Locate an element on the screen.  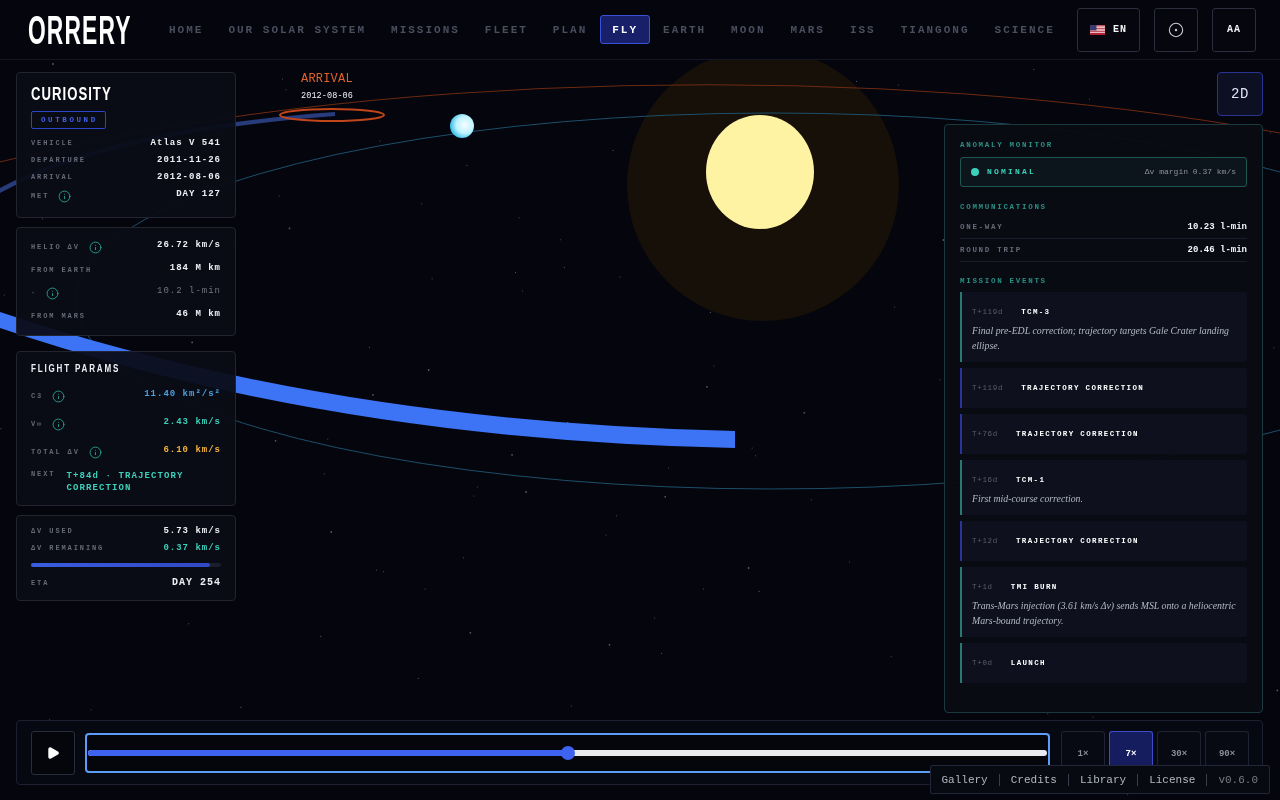
mission-name: CURIOSITY is located at coordinates (71, 94).